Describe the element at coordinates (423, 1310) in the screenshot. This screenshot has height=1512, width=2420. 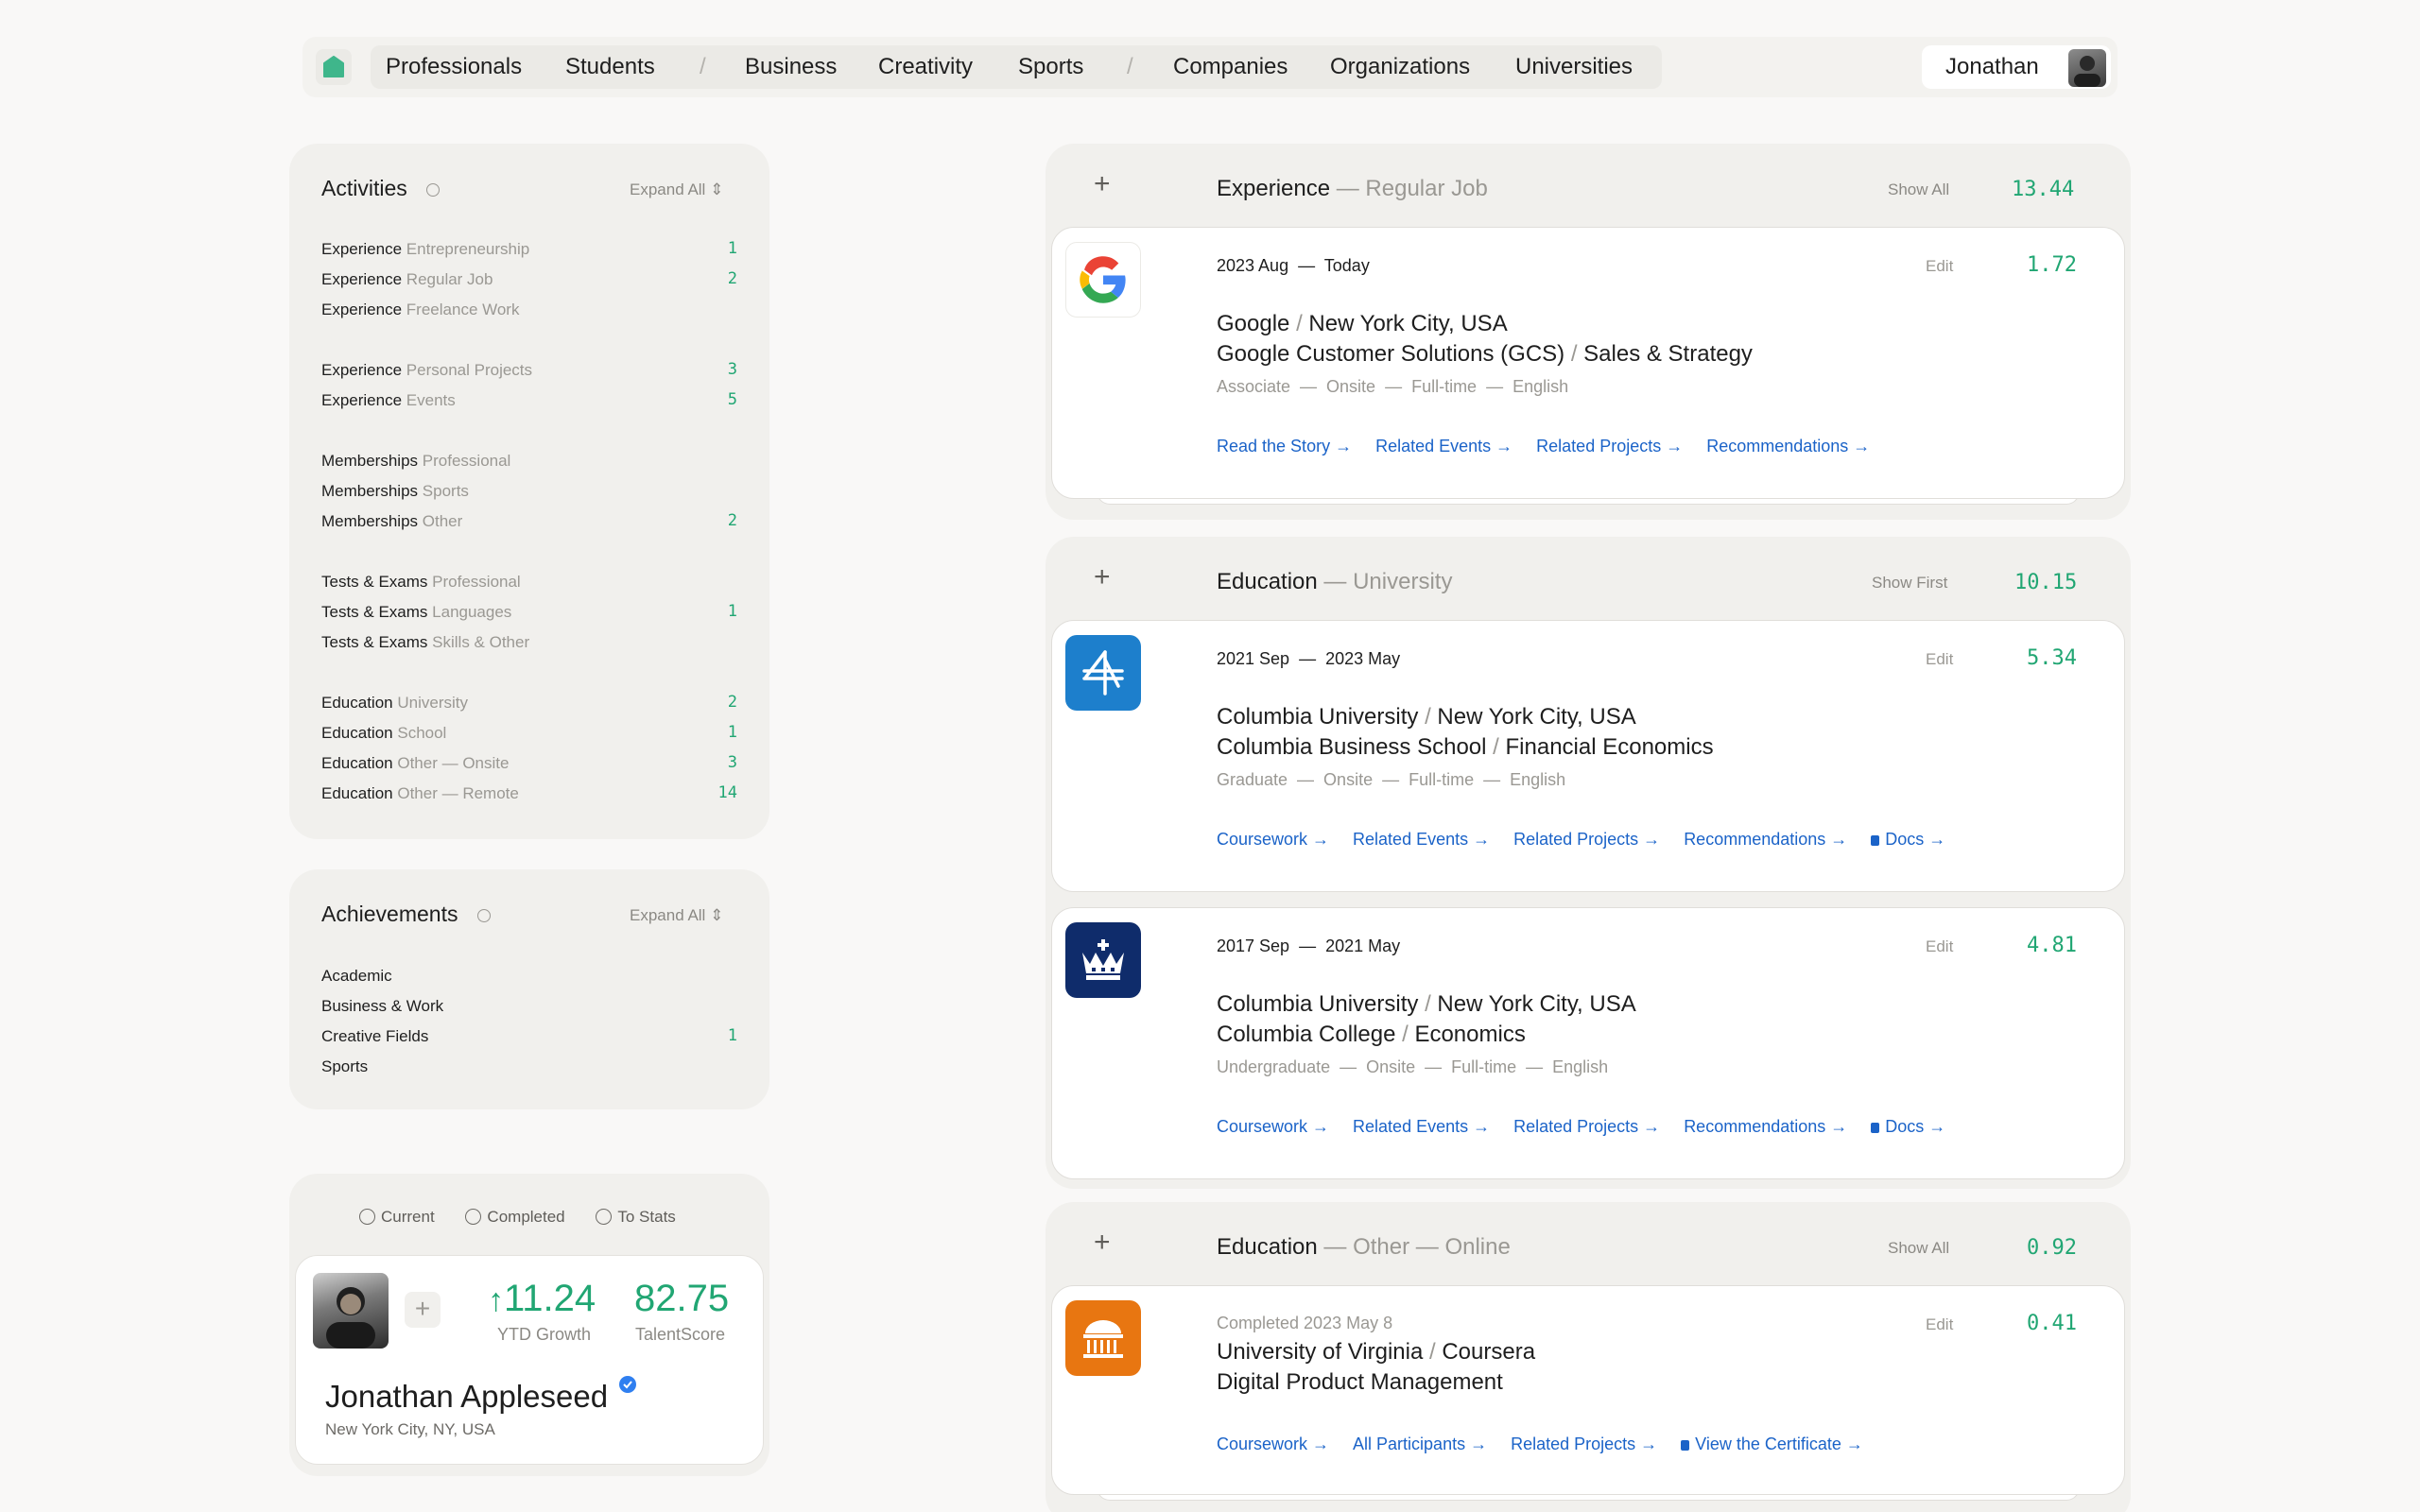
I see `add-avatar-button: +` at that location.